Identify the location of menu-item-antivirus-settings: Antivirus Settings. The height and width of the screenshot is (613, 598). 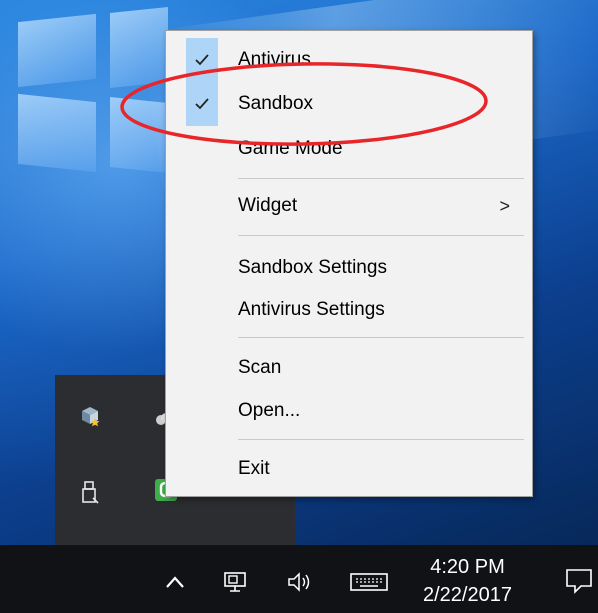
(349, 310).